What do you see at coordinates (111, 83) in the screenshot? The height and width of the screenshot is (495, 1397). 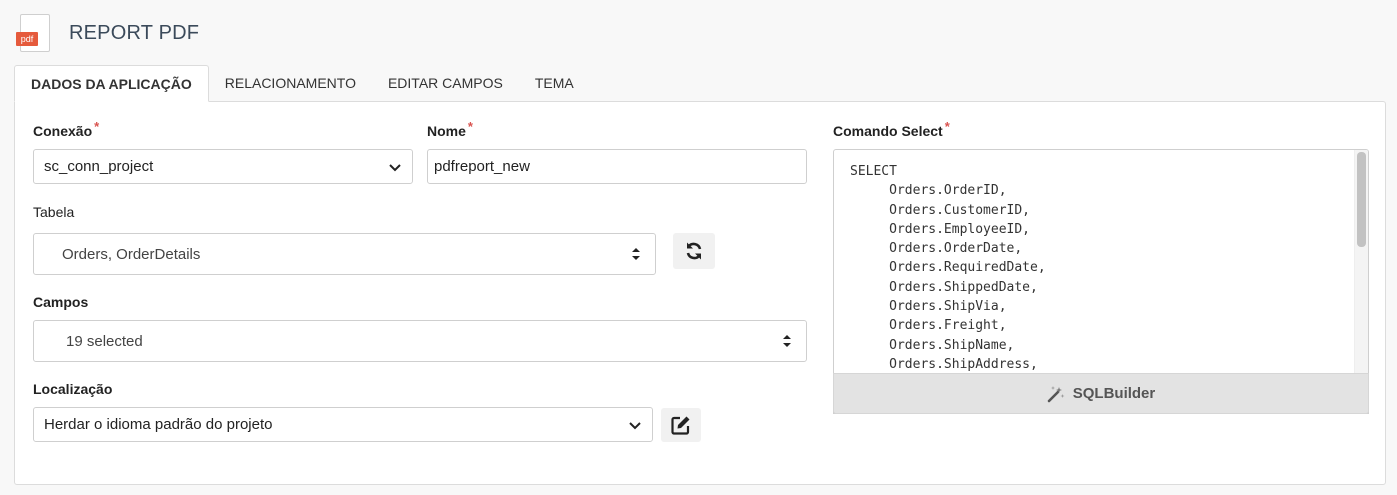 I see `tab-dados-da-aplicacao: DADOS DA APLICAÇÃO` at bounding box center [111, 83].